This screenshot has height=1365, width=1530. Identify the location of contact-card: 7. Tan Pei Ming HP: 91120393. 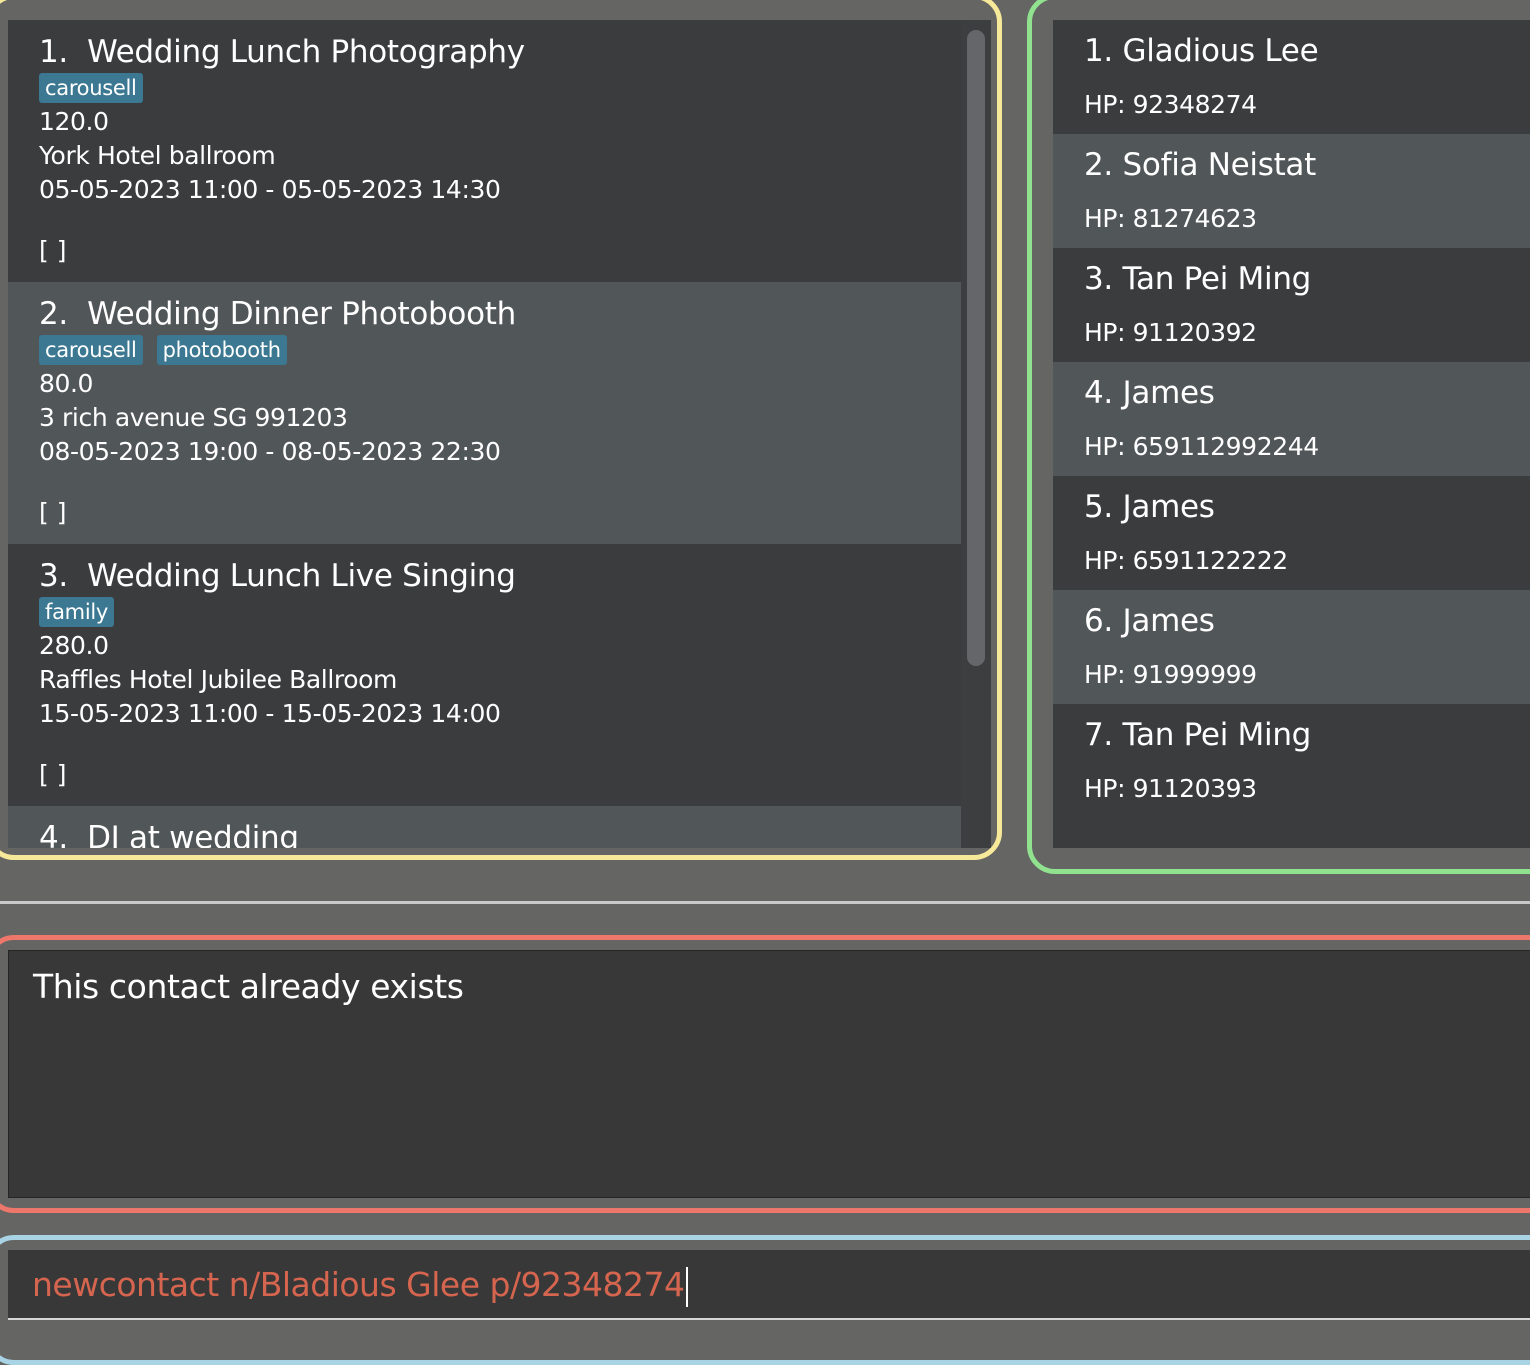
(1291, 761).